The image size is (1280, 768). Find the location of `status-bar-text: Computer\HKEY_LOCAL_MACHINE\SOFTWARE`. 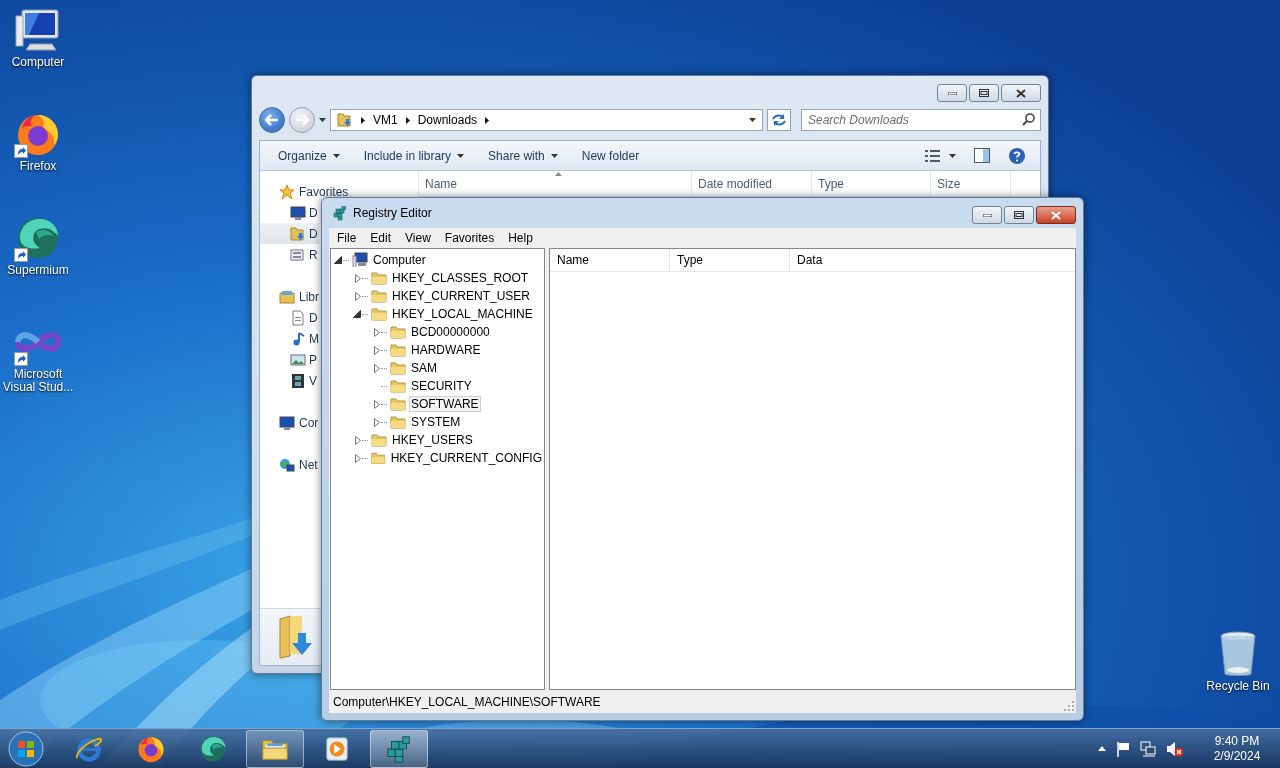

status-bar-text: Computer\HKEY_LOCAL_MACHINE\SOFTWARE is located at coordinates (467, 701).